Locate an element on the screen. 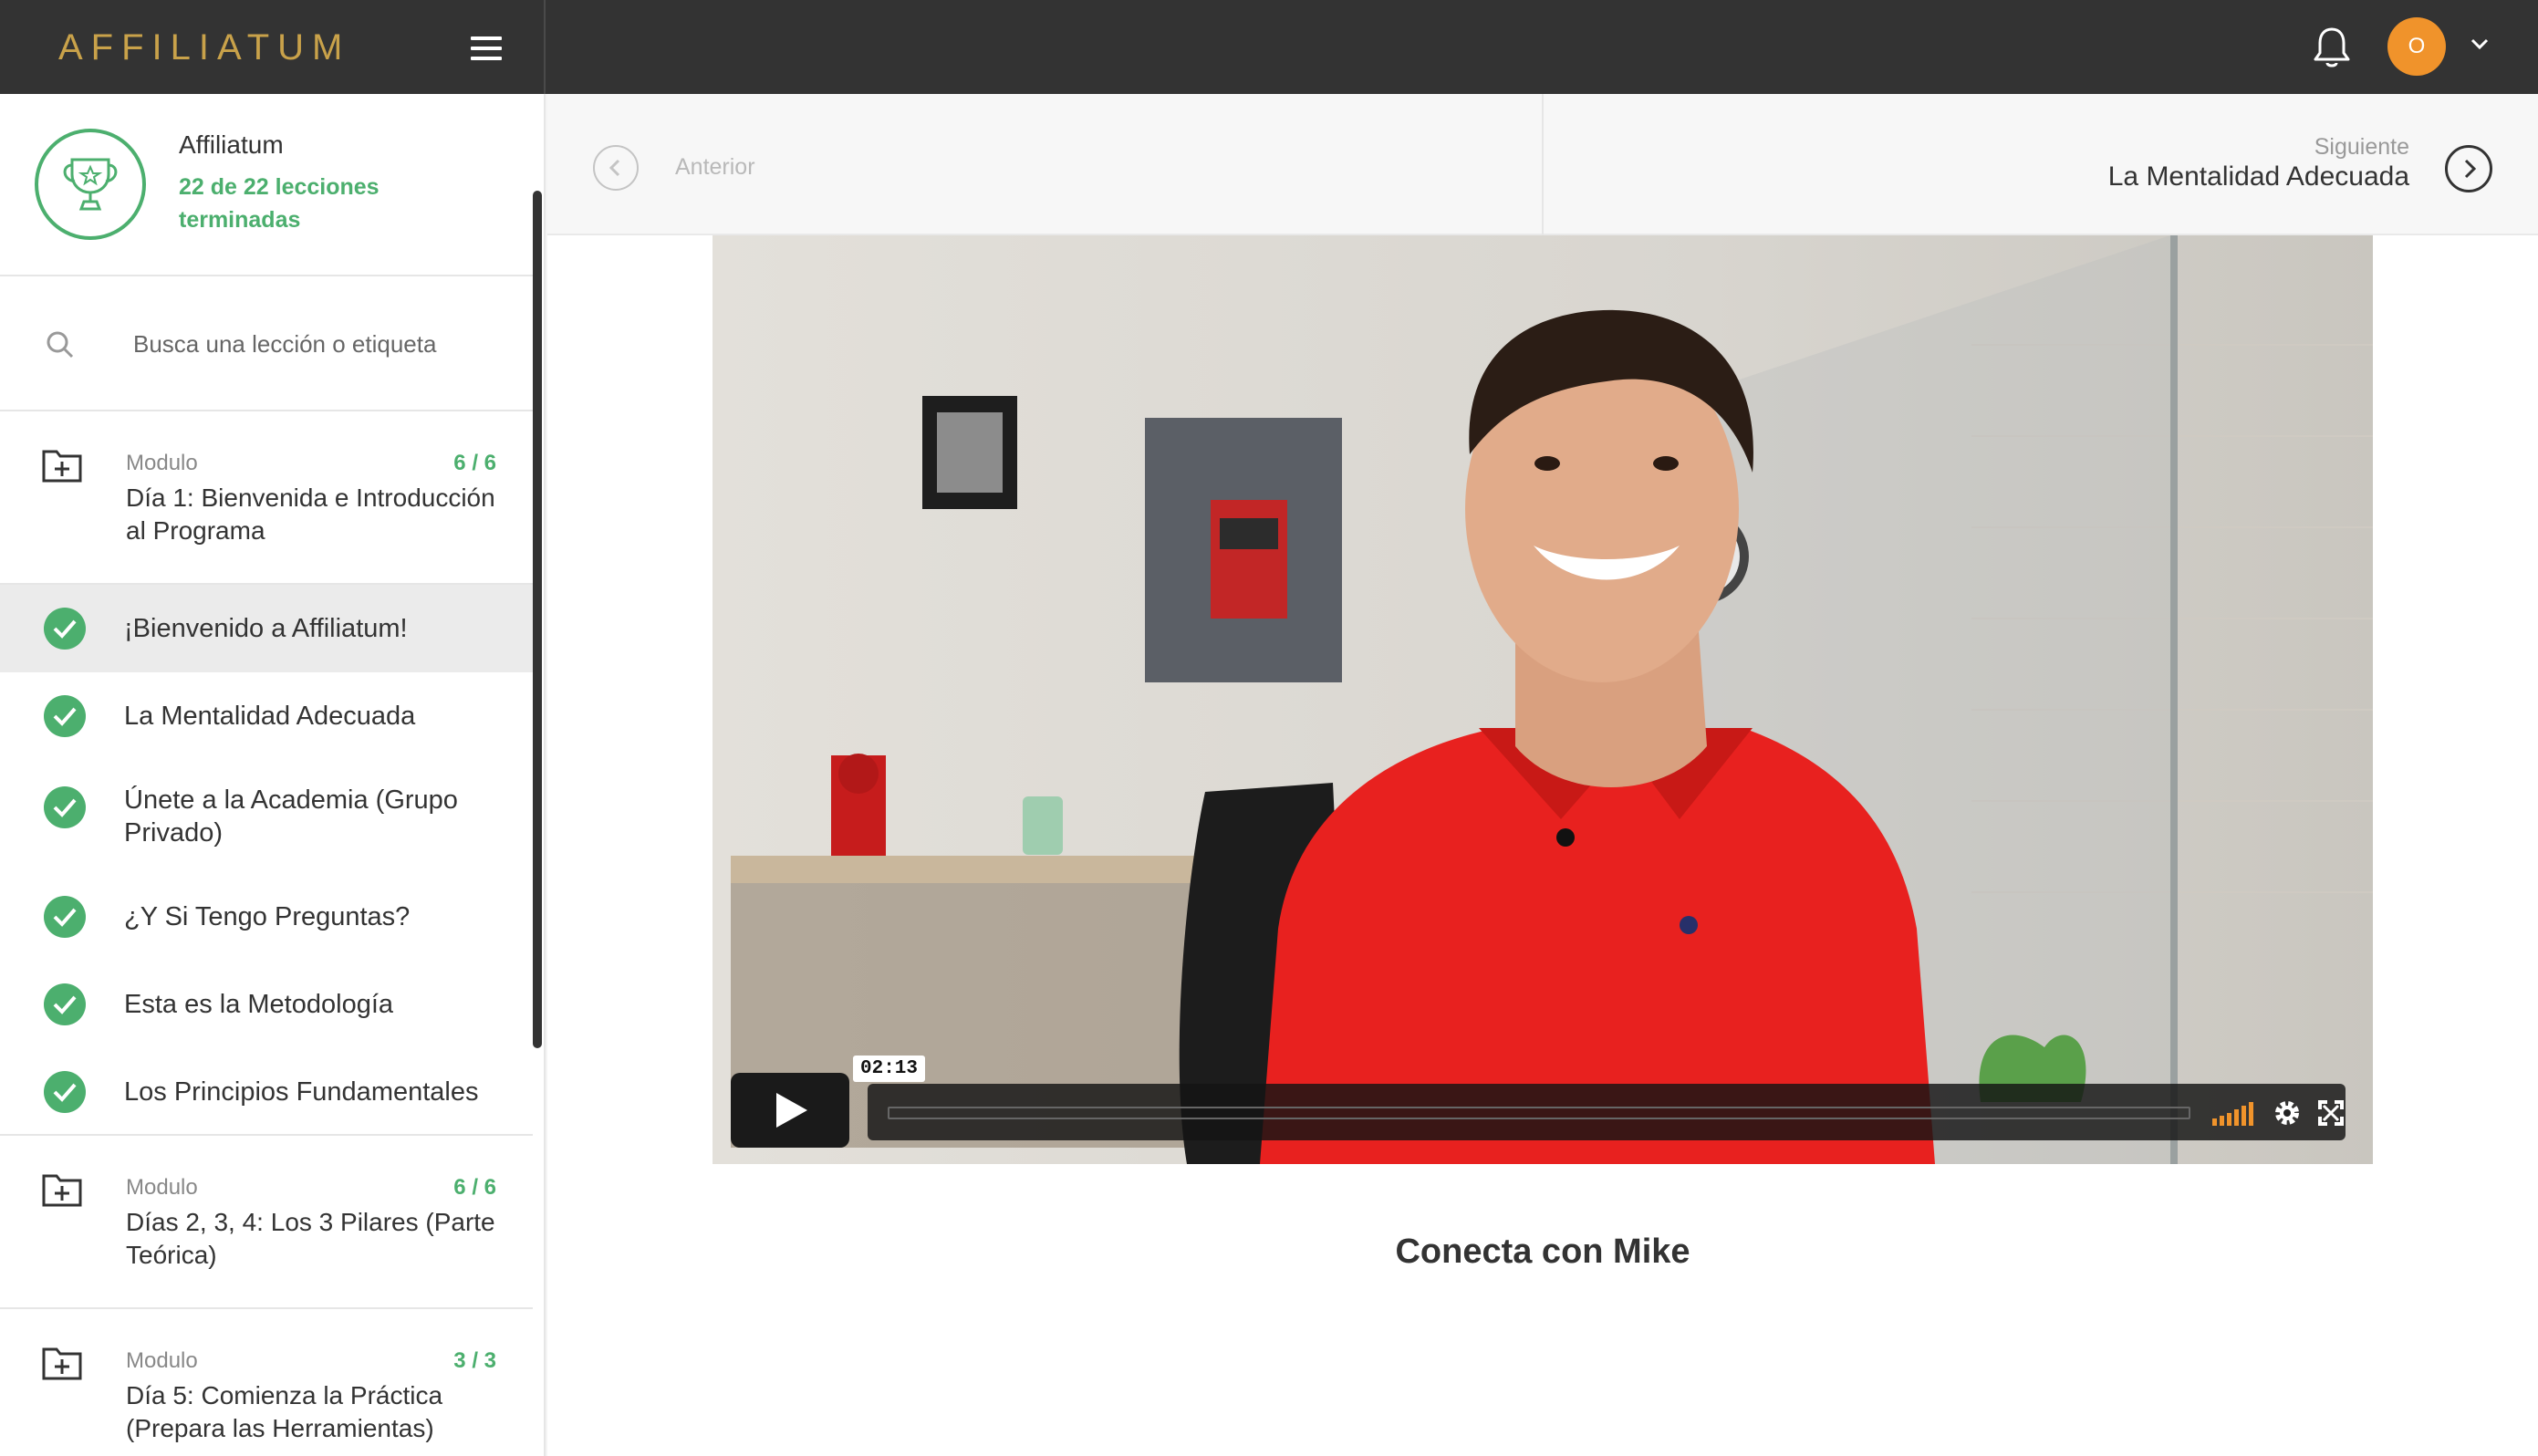  play-icon is located at coordinates (791, 1110).